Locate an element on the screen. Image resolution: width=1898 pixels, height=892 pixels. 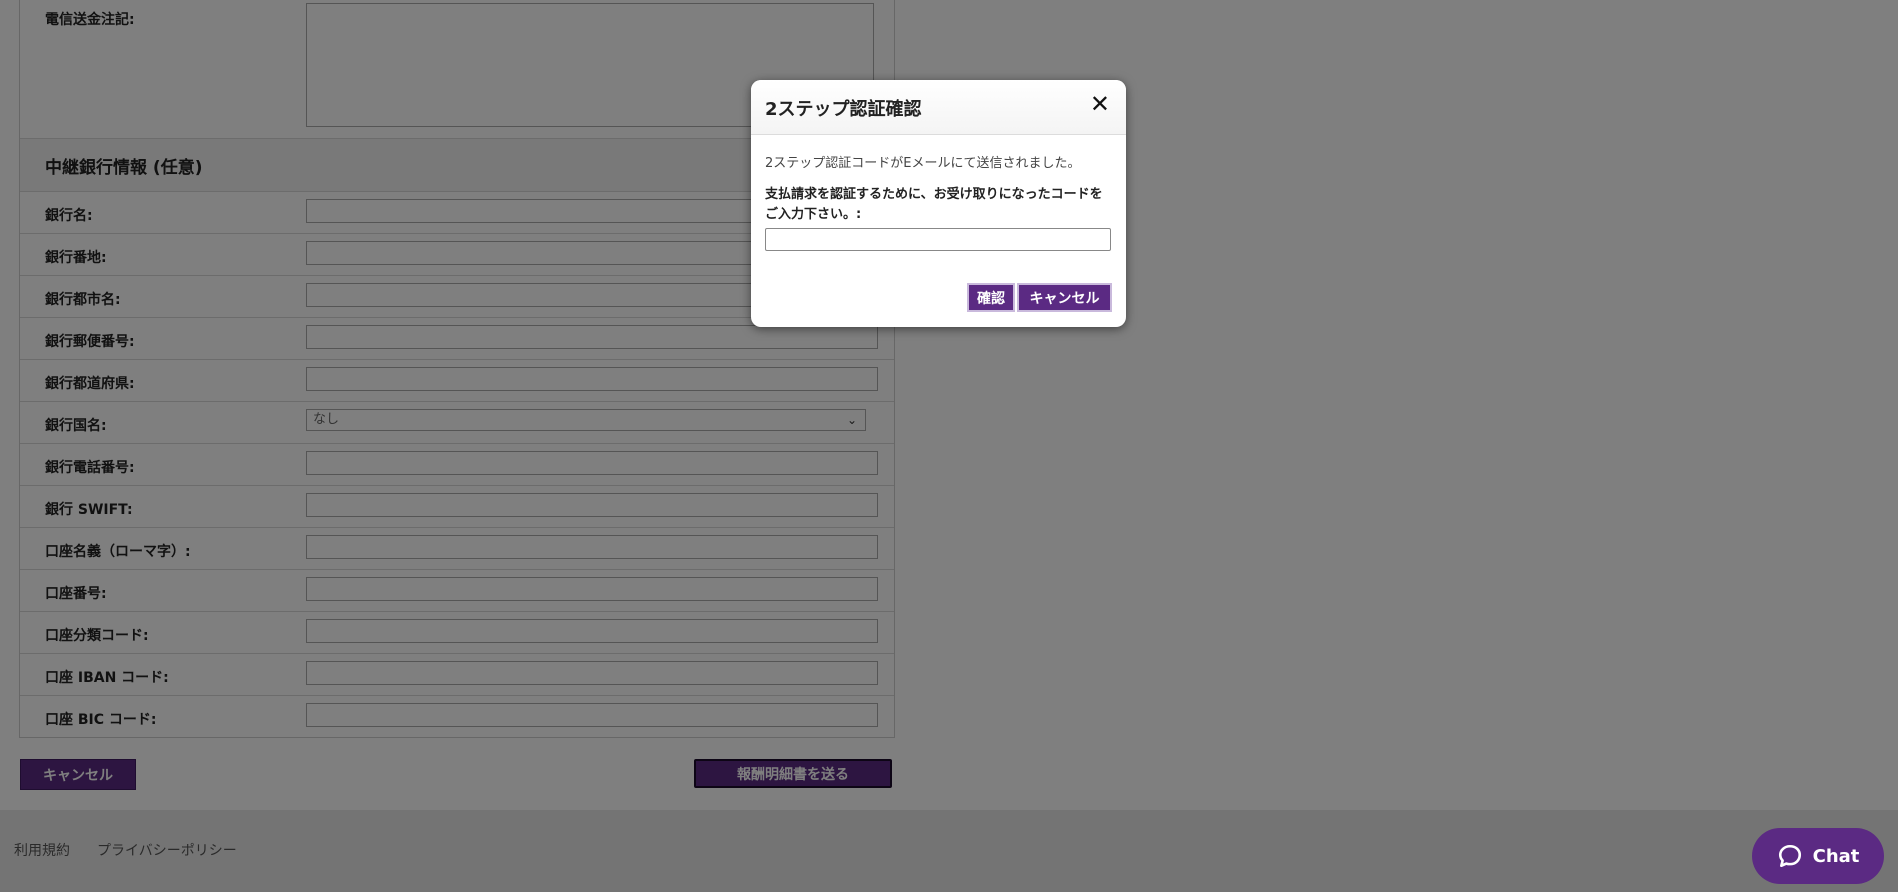
dialog-header: 2ステップ認証確認 ✕ is located at coordinates (938, 107).